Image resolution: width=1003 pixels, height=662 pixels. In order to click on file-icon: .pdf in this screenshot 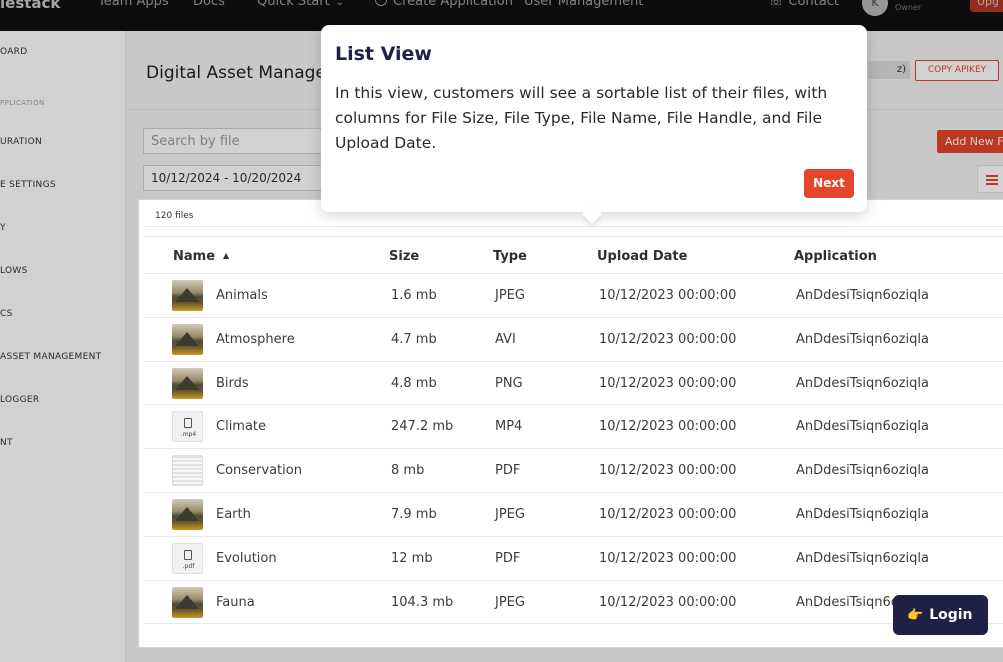, I will do `click(187, 558)`.